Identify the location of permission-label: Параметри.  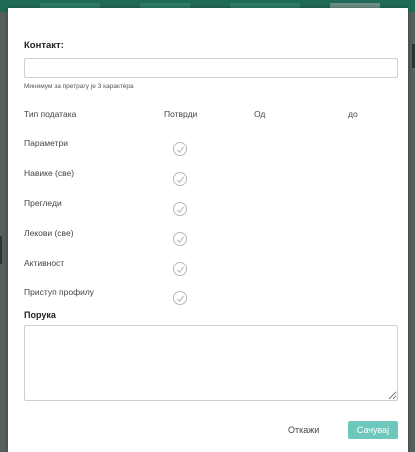
(46, 143).